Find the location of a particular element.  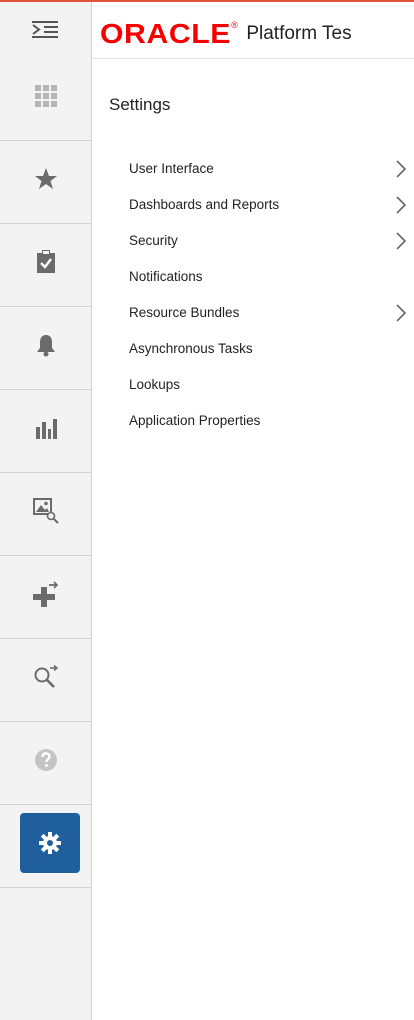

settings-item-label: Security is located at coordinates (153, 240).